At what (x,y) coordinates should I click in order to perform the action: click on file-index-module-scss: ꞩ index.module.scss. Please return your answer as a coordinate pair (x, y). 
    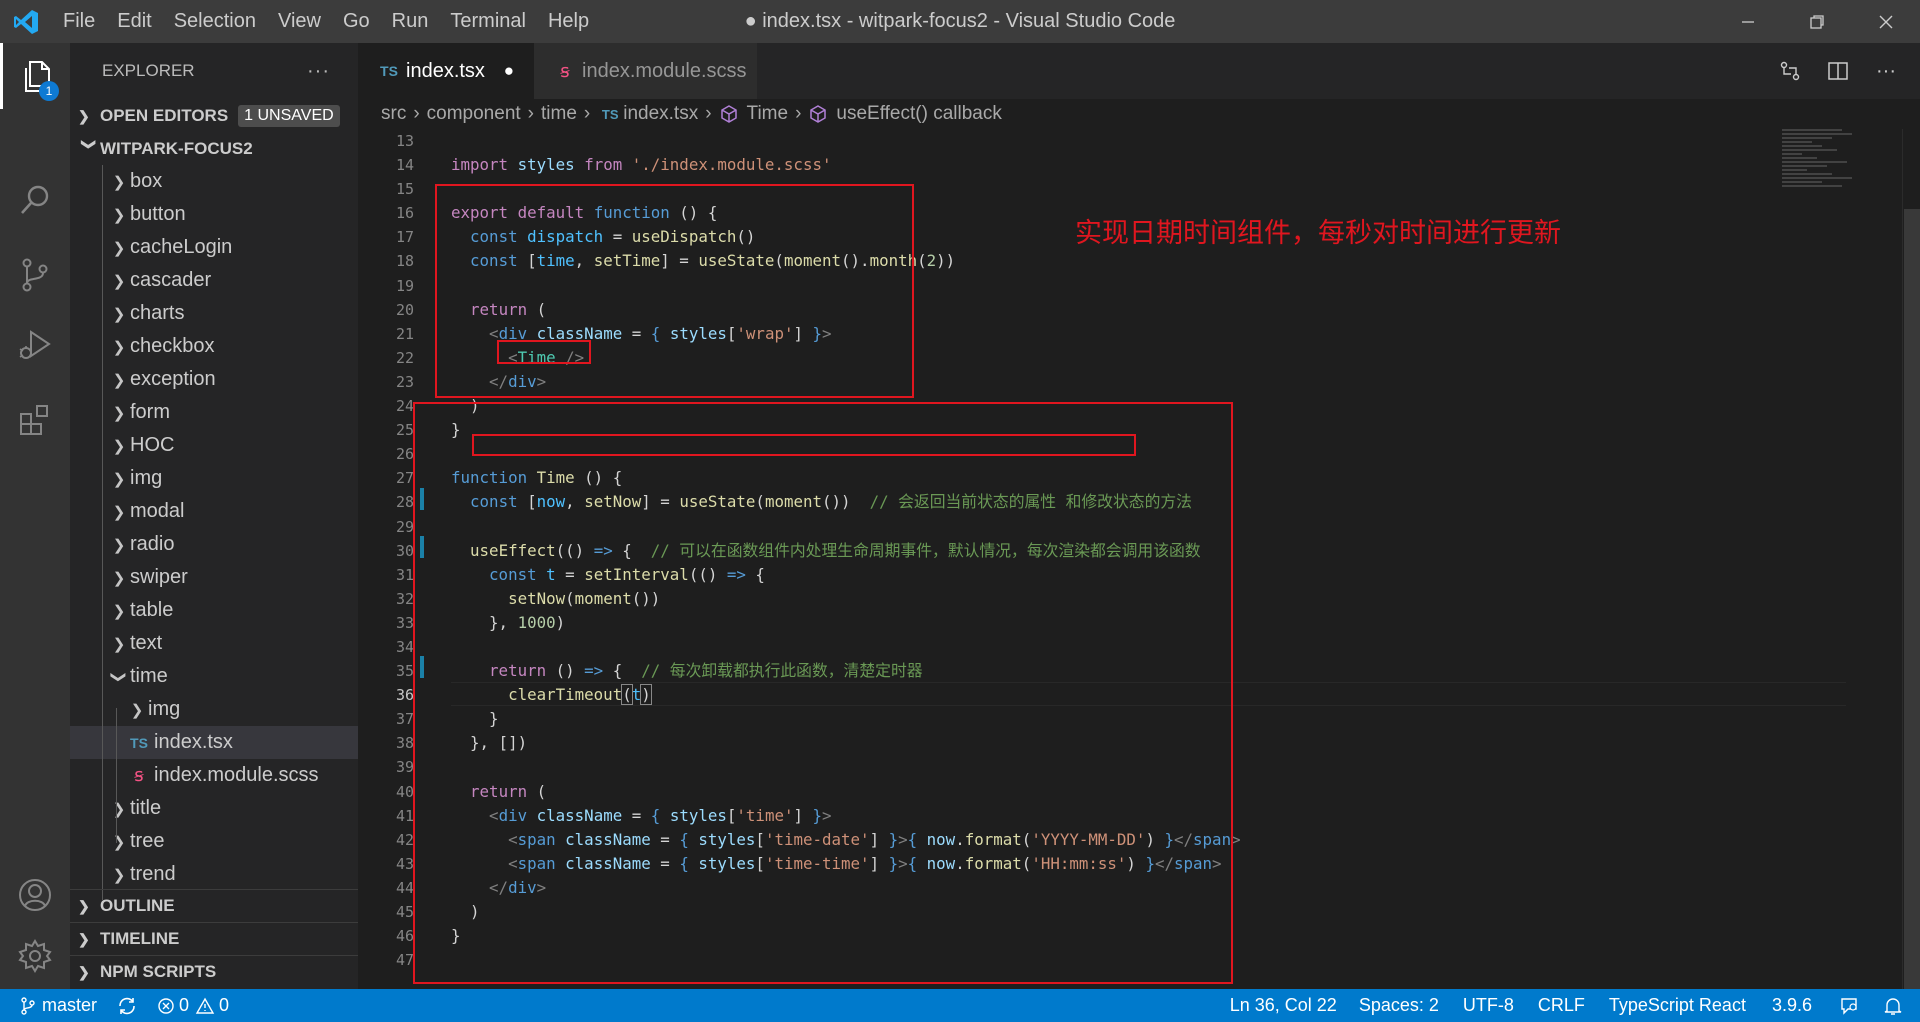
    Looking at the image, I should click on (214, 775).